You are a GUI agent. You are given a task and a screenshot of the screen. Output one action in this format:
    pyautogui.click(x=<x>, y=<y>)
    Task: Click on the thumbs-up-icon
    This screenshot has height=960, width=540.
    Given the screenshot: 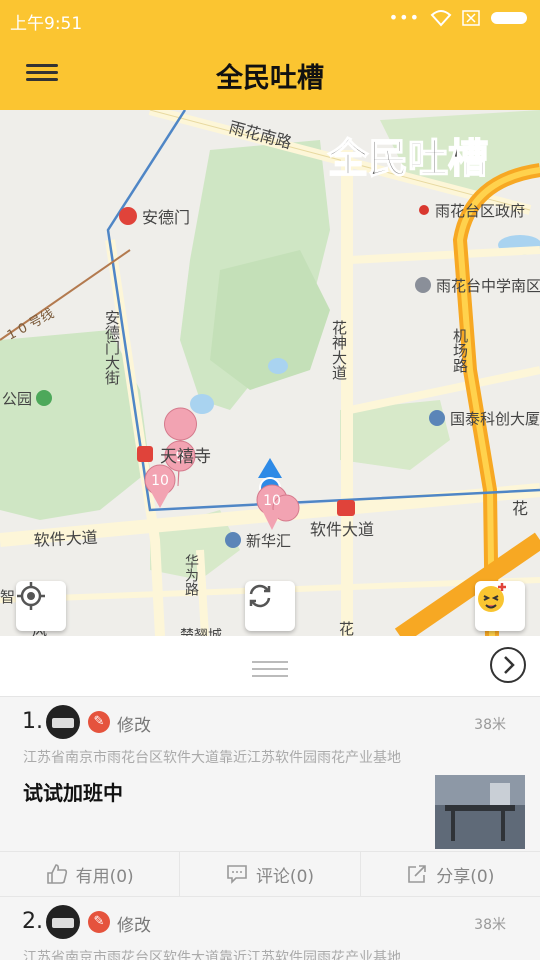 What is the action you would take?
    pyautogui.click(x=56, y=874)
    